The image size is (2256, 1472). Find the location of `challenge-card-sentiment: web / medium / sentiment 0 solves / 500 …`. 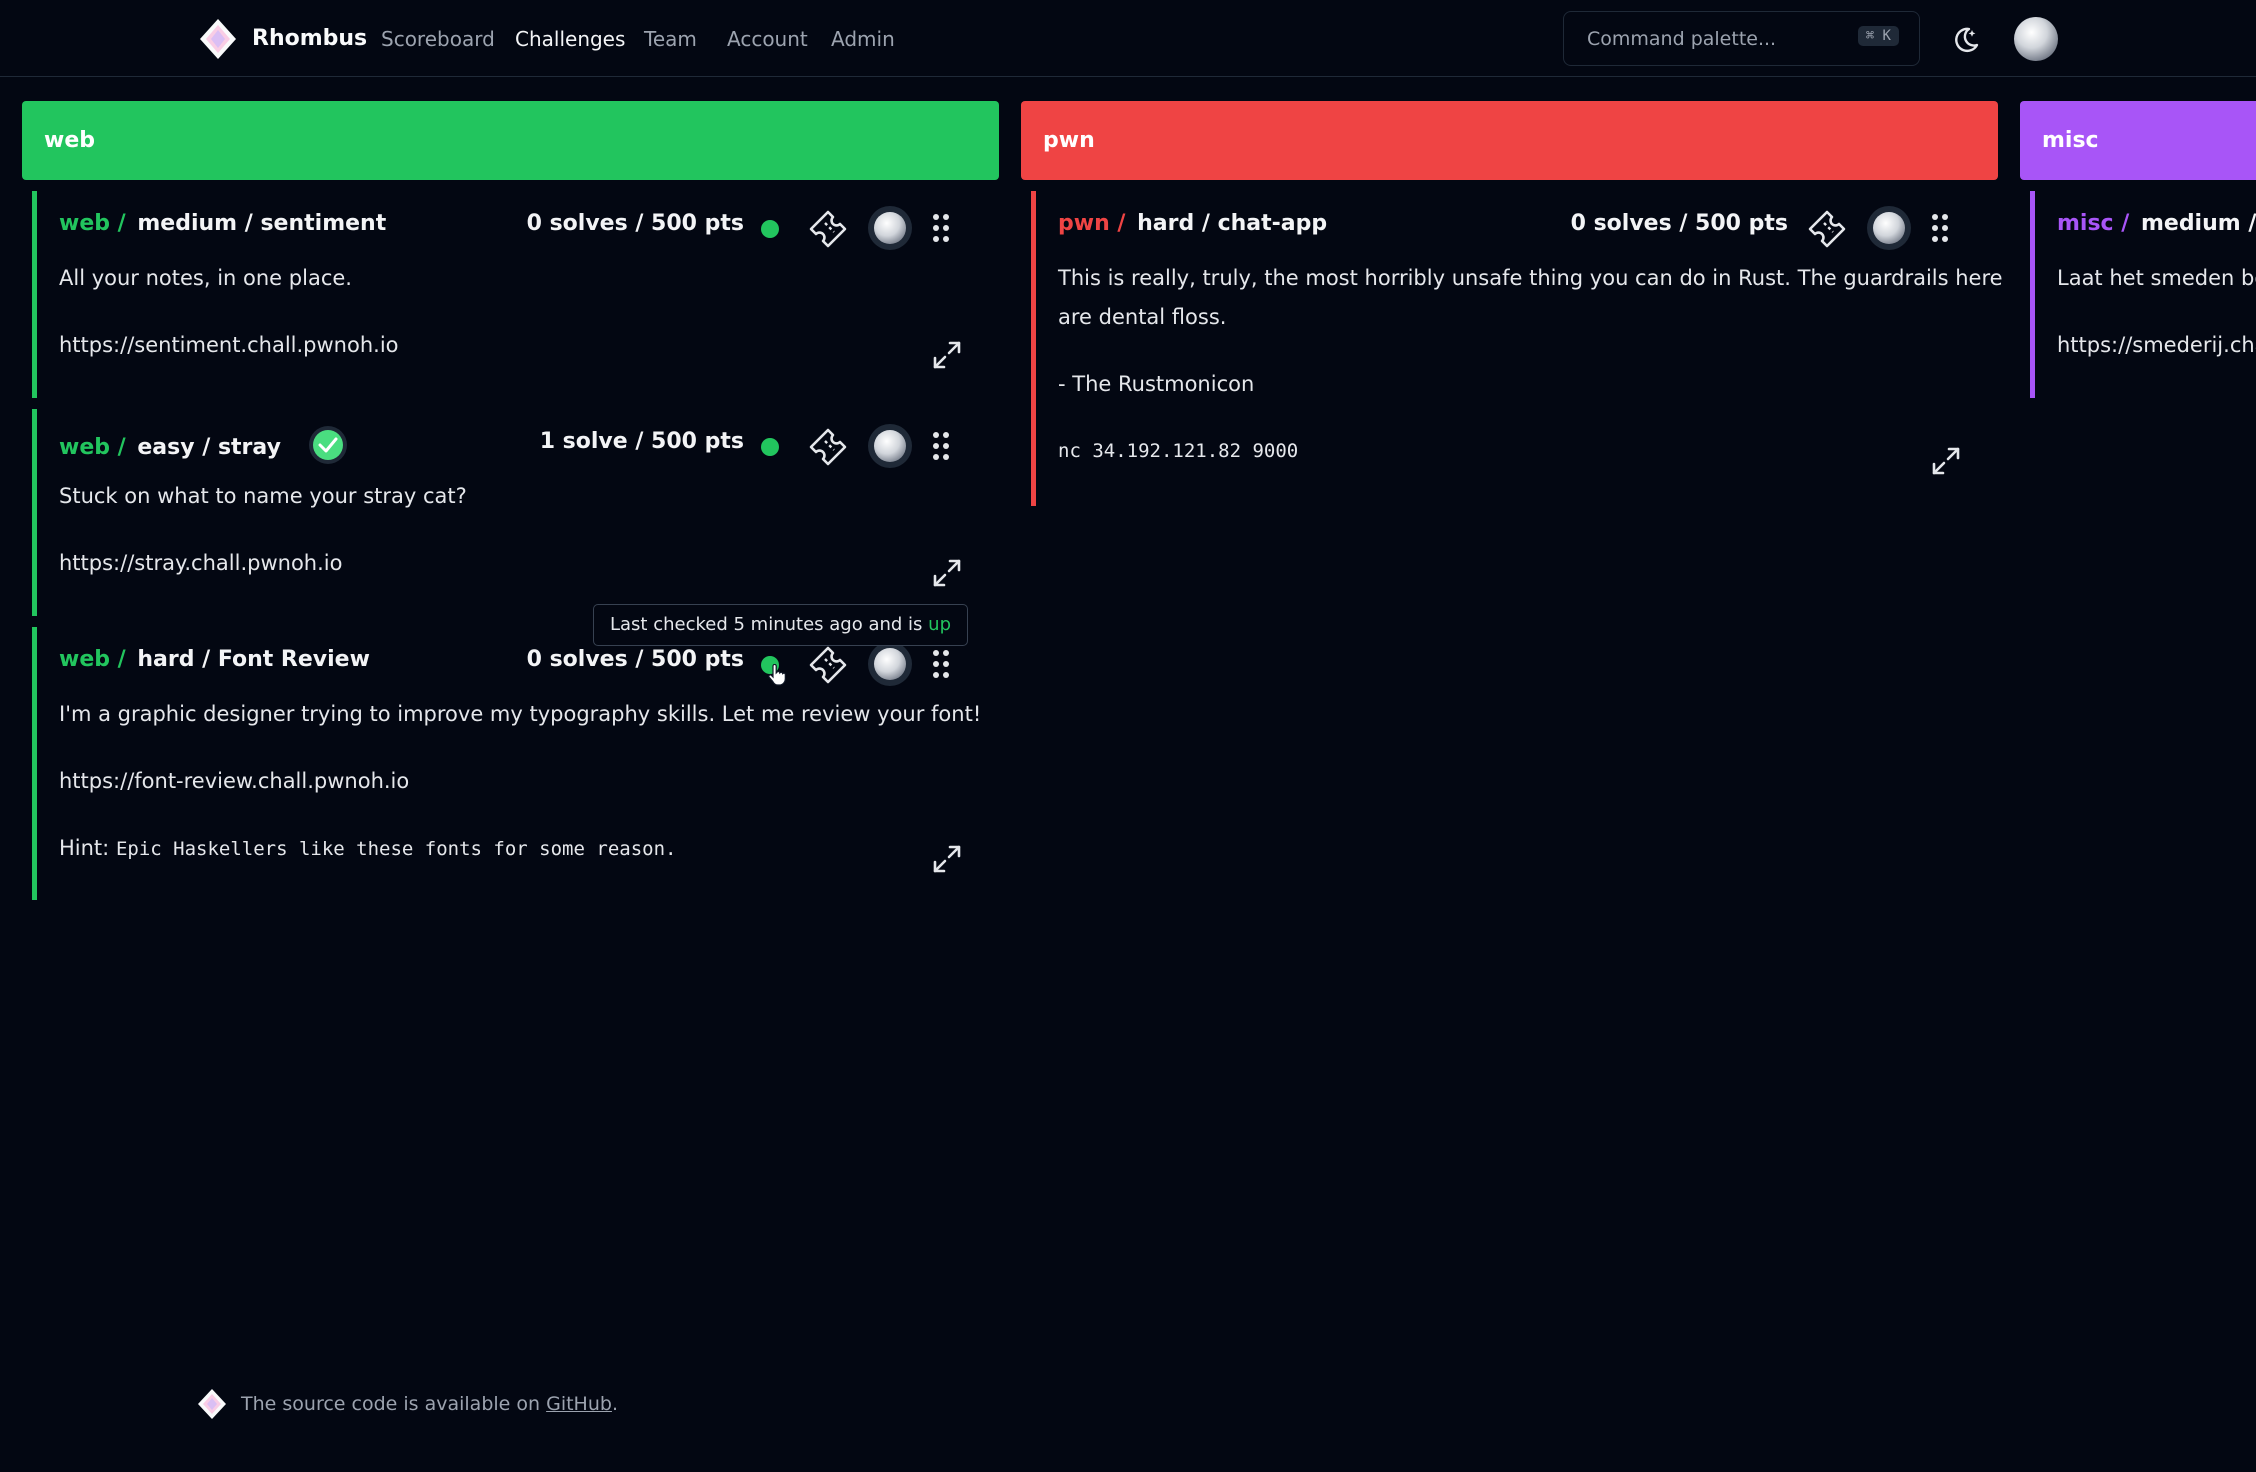

challenge-card-sentiment: web / medium / sentiment 0 solves / 500 … is located at coordinates (515, 294).